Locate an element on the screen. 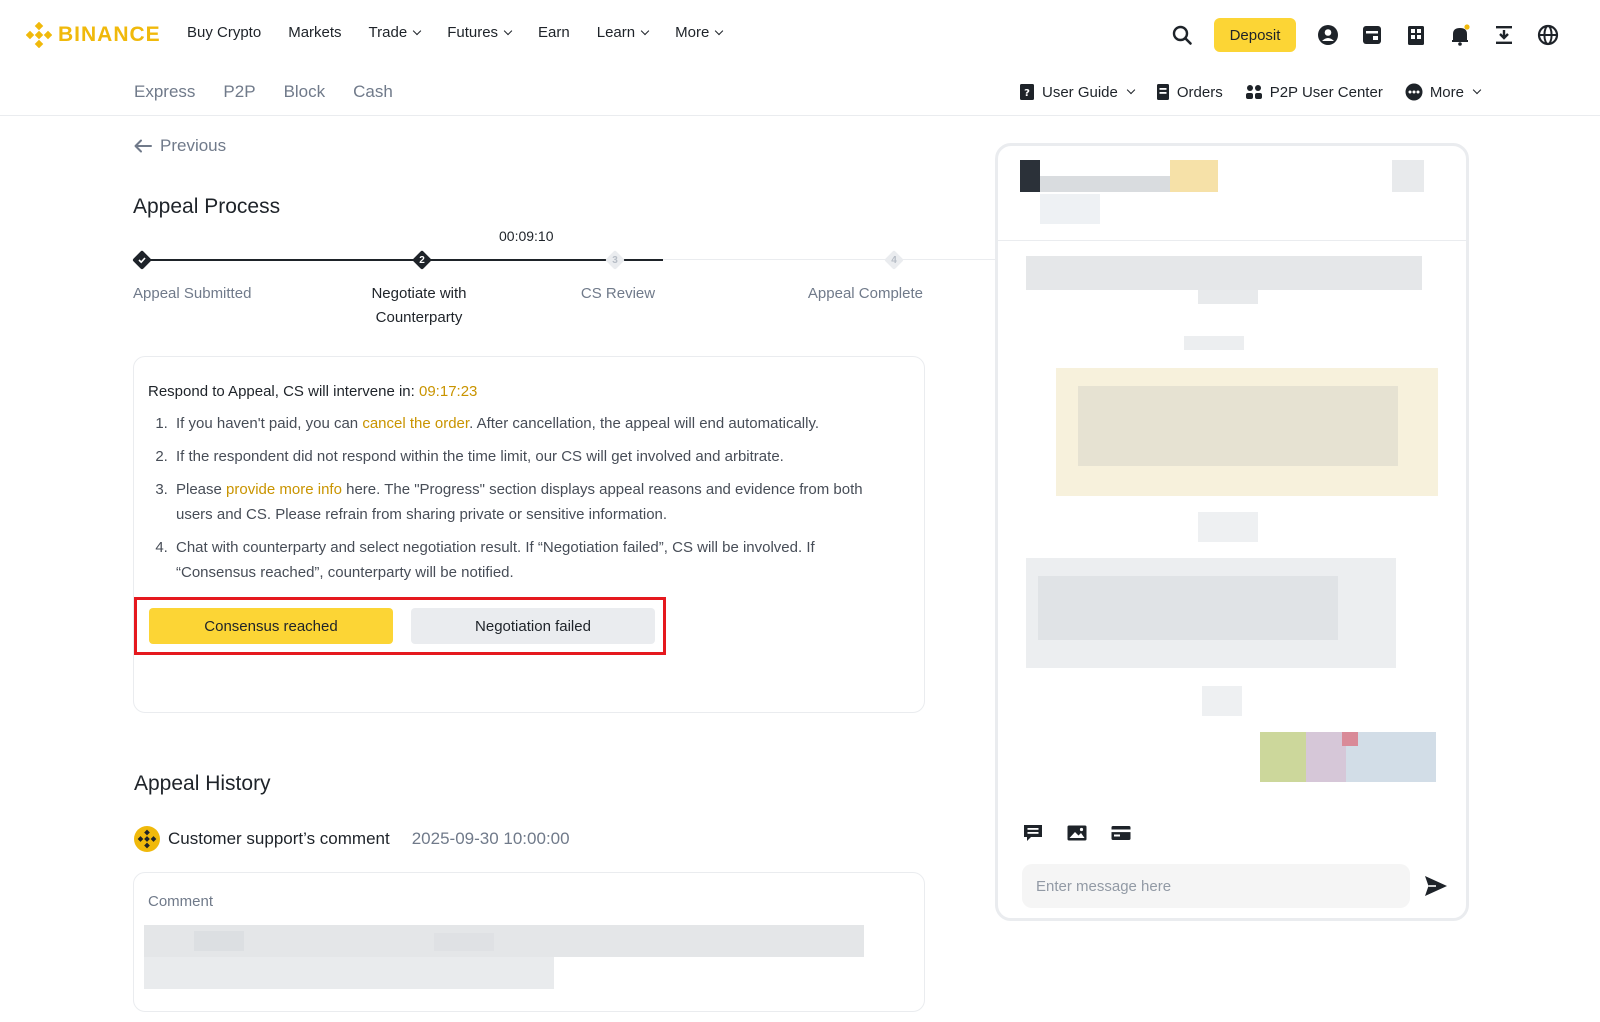  comment-label: Comment is located at coordinates (181, 901).